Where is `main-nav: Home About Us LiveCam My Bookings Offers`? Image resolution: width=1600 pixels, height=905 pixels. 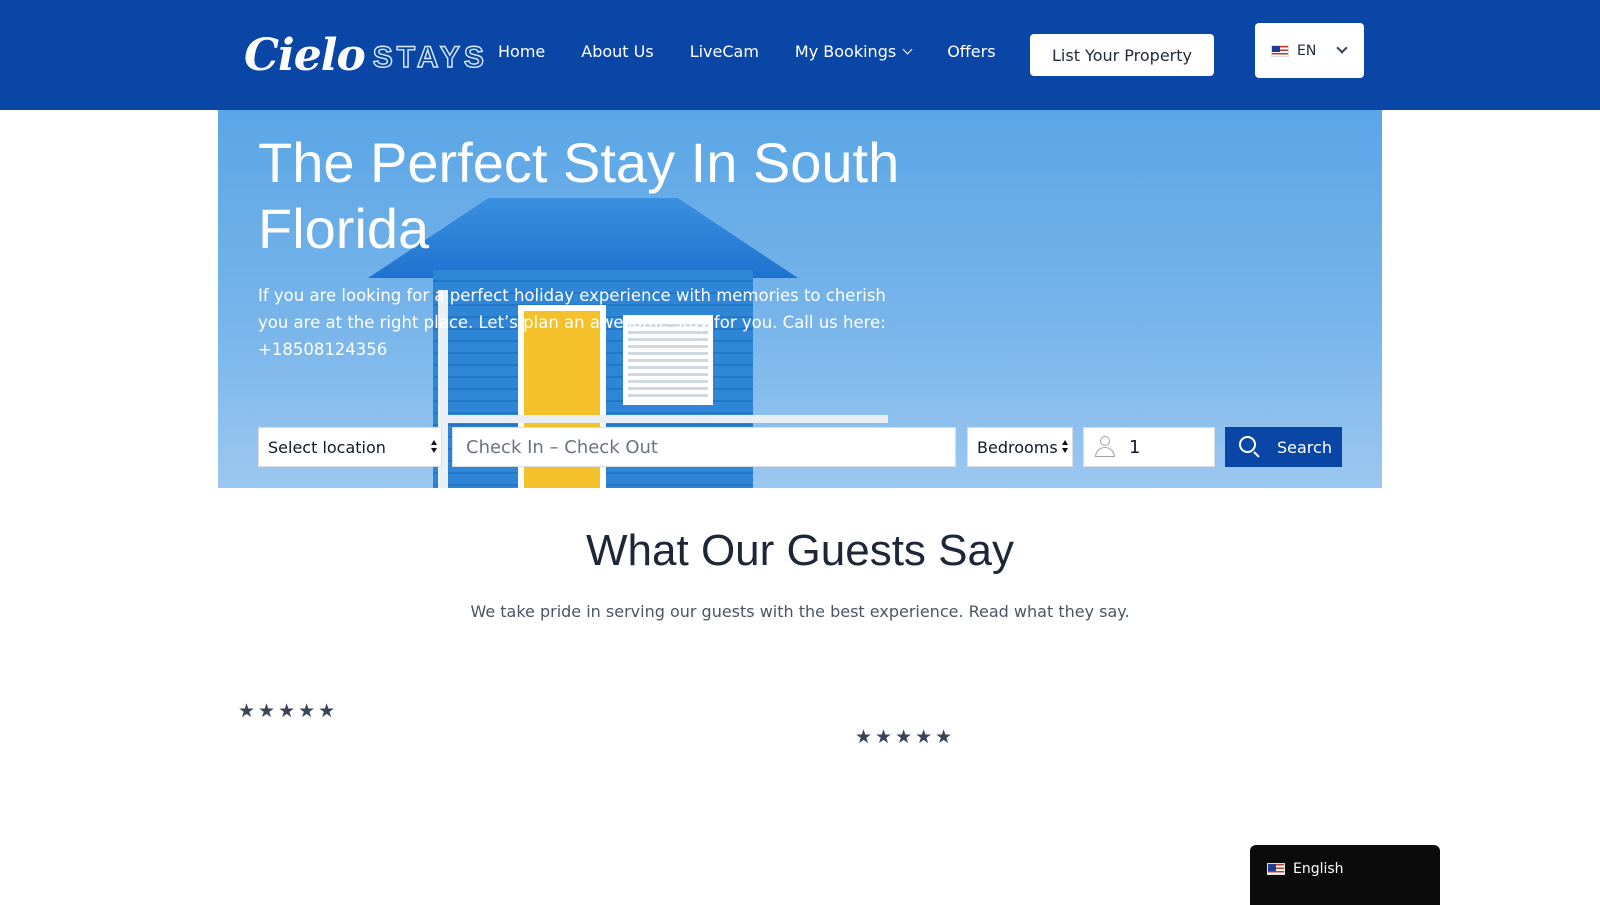
main-nav: Home About Us LiveCam My Bookings Offers is located at coordinates (747, 51).